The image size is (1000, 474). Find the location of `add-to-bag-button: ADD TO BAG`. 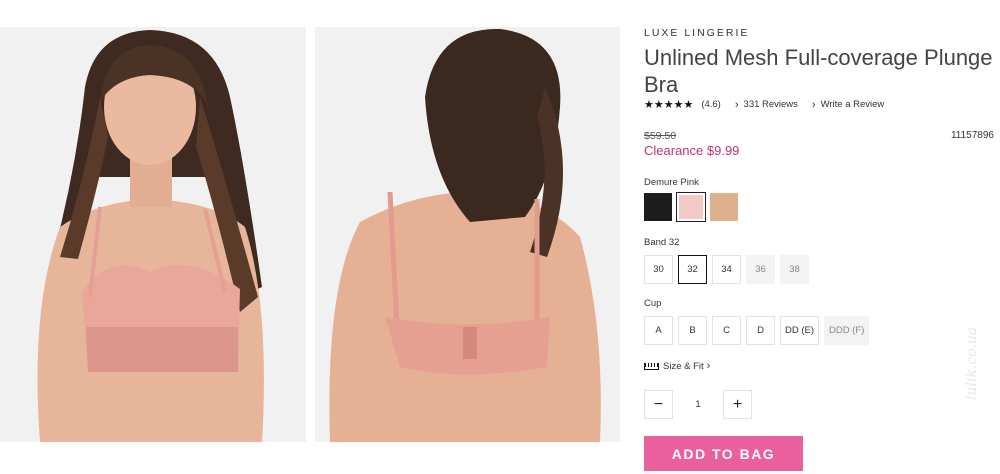

add-to-bag-button: ADD TO BAG is located at coordinates (723, 453).